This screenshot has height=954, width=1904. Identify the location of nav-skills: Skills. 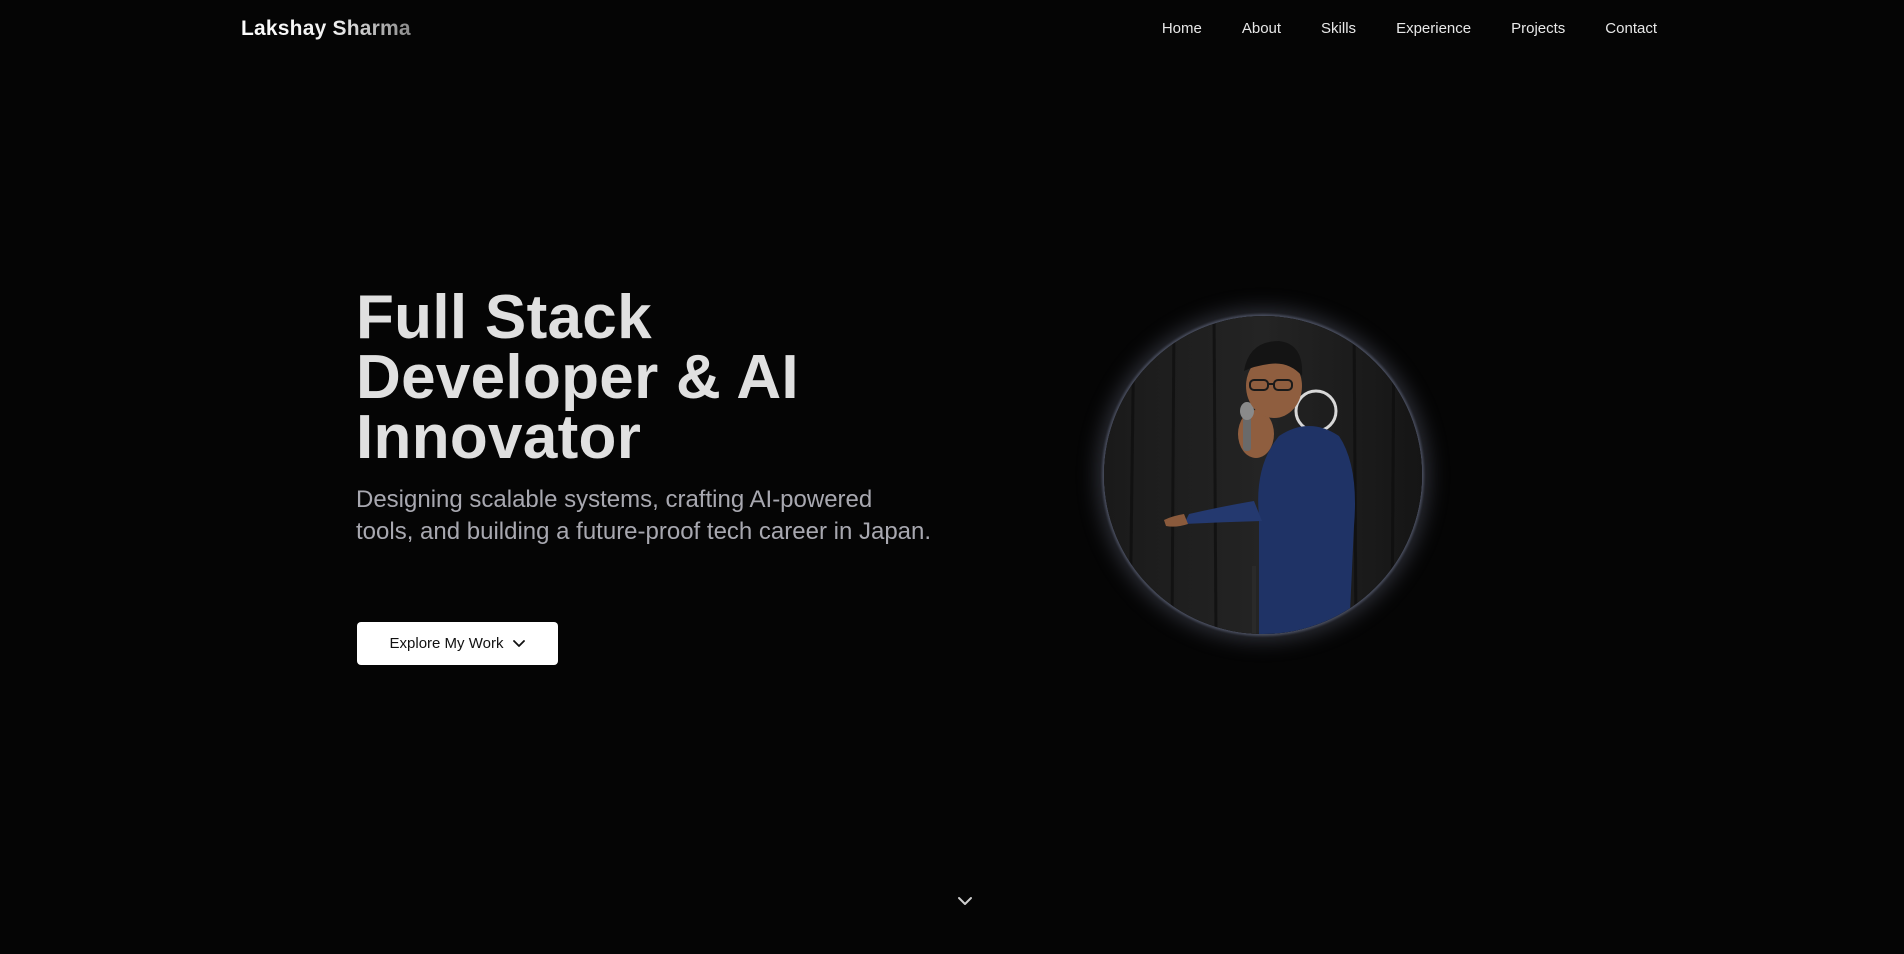
(1338, 28).